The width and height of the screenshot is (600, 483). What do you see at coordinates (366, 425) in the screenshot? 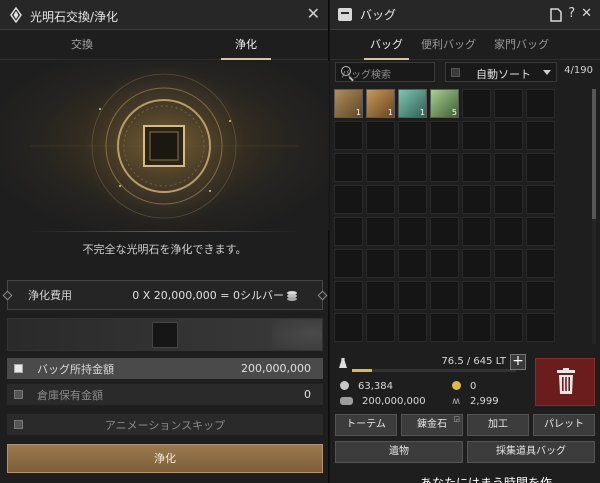
I see `totem-button: トーテム` at bounding box center [366, 425].